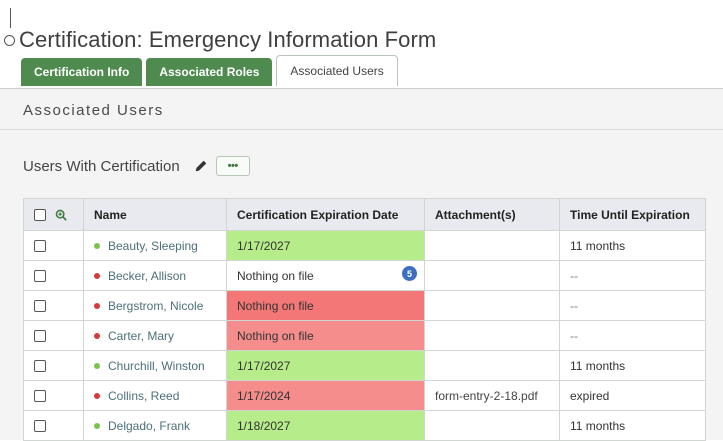 The height and width of the screenshot is (441, 723). What do you see at coordinates (101, 166) in the screenshot?
I see `subsection-title: Users With Certification` at bounding box center [101, 166].